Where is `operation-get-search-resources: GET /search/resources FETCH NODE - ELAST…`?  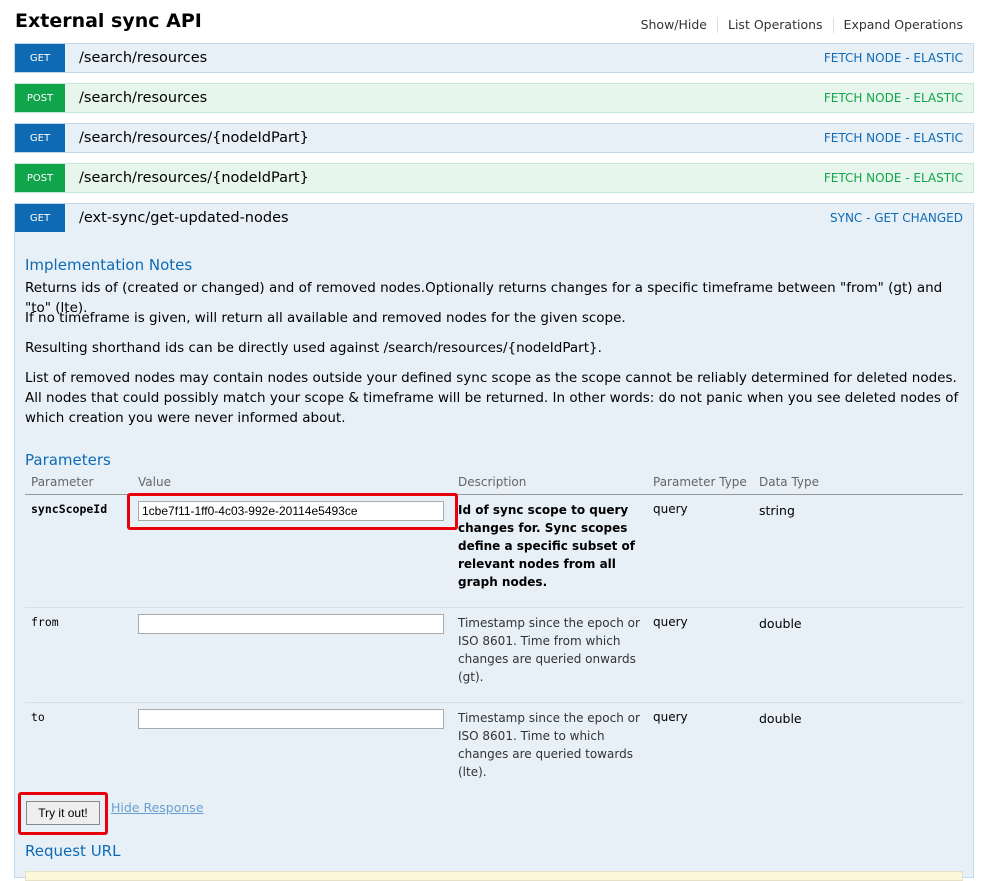 operation-get-search-resources: GET /search/resources FETCH NODE - ELAST… is located at coordinates (494, 58).